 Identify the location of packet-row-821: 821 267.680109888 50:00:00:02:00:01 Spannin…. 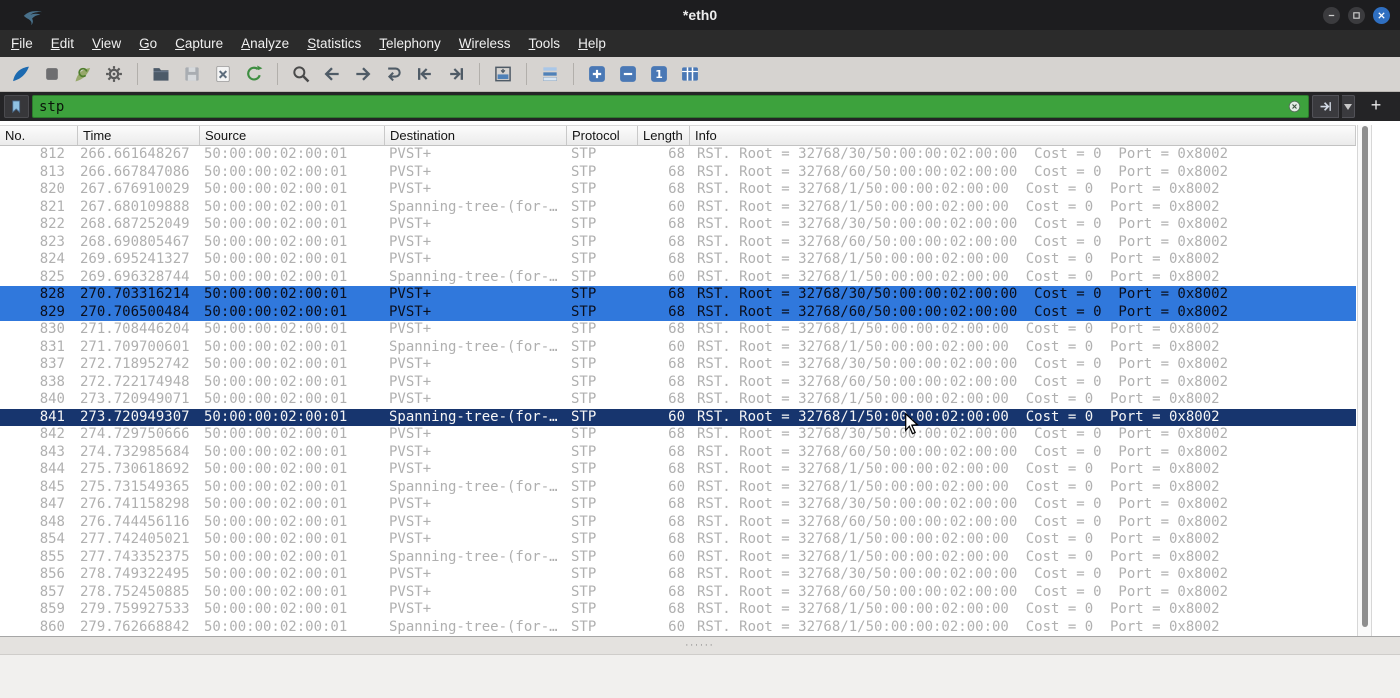
(678, 208).